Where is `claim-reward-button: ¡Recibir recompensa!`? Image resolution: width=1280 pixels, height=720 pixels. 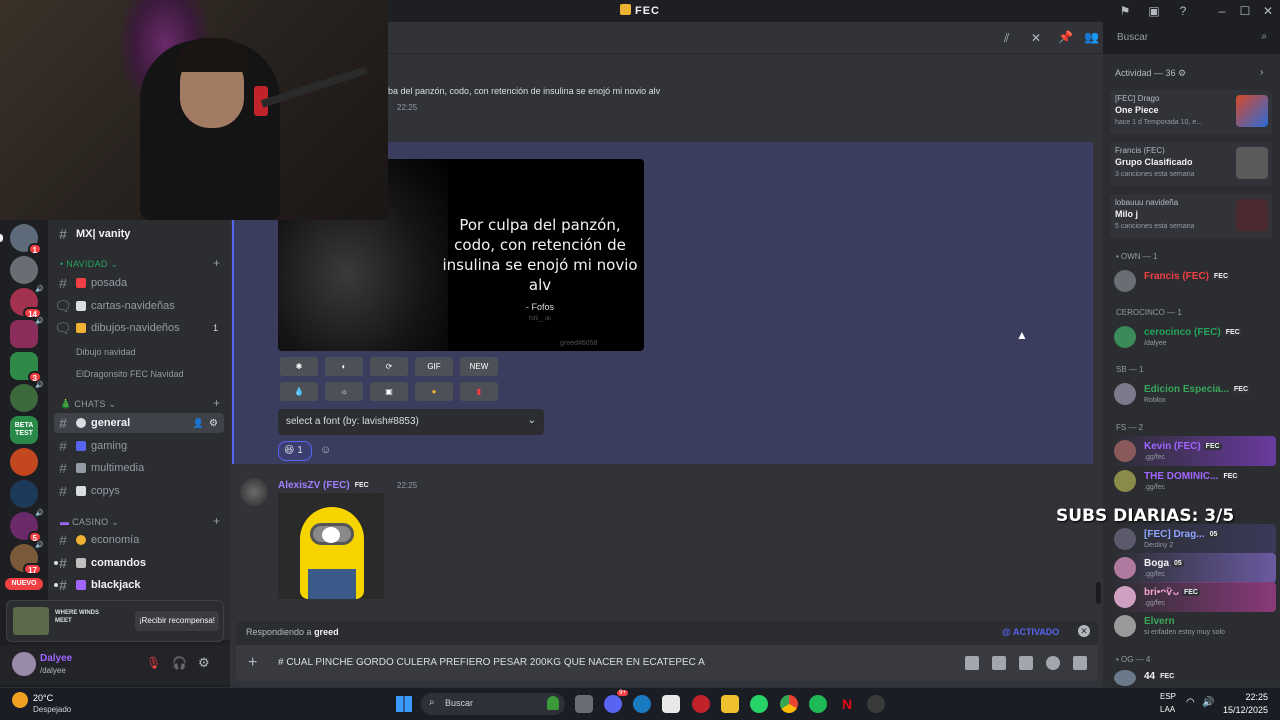 claim-reward-button: ¡Recibir recompensa! is located at coordinates (177, 621).